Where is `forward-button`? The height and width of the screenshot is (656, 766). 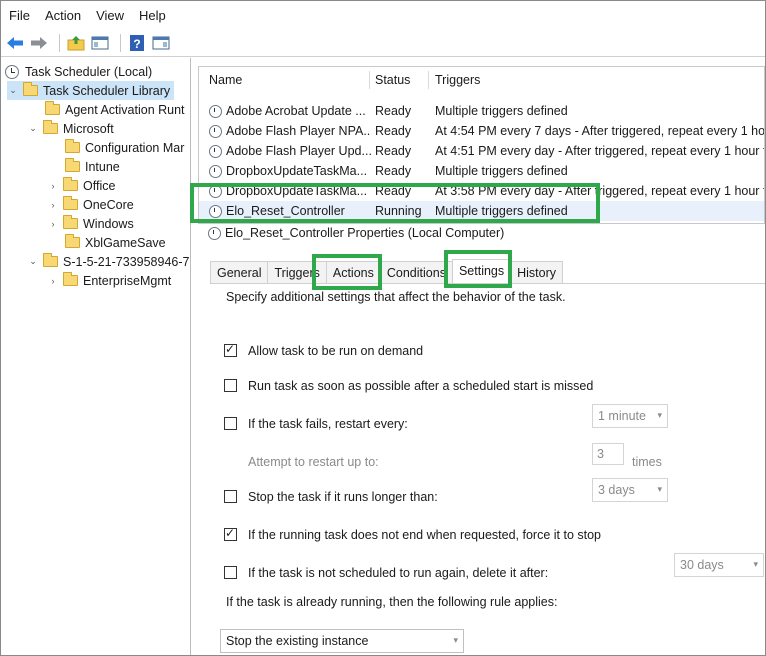
forward-button is located at coordinates (39, 43).